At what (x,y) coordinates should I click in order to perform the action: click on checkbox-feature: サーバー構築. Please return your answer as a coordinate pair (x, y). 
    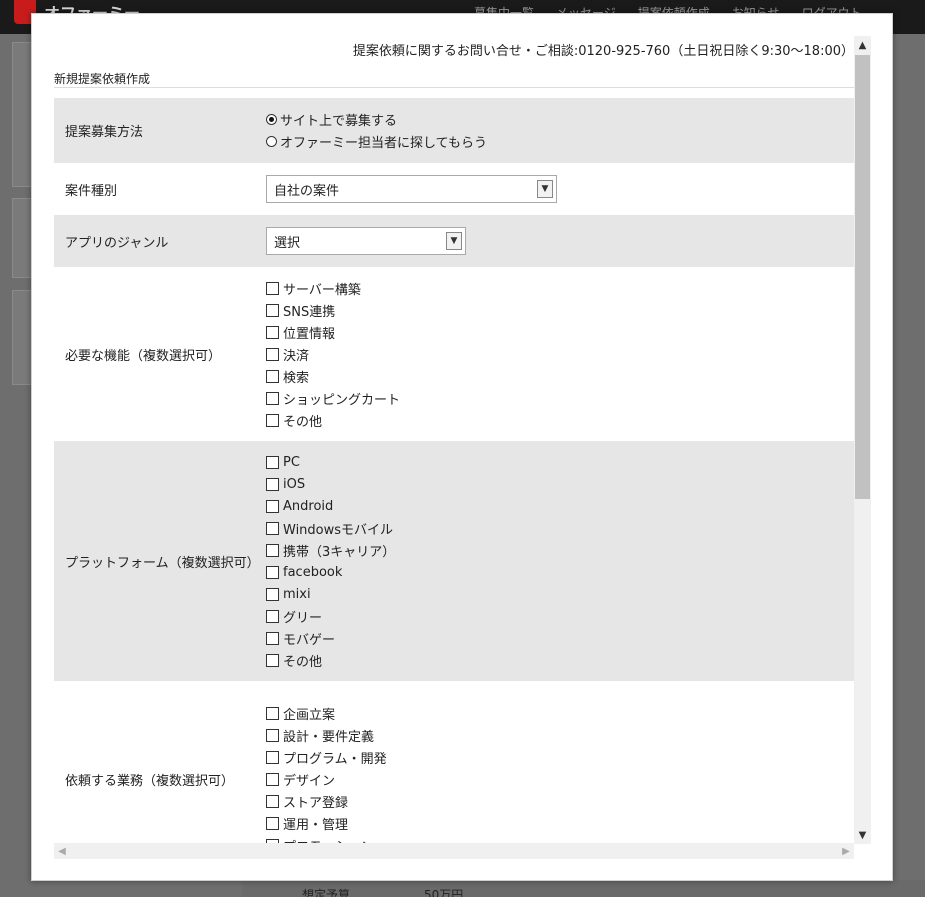
    Looking at the image, I should click on (560, 288).